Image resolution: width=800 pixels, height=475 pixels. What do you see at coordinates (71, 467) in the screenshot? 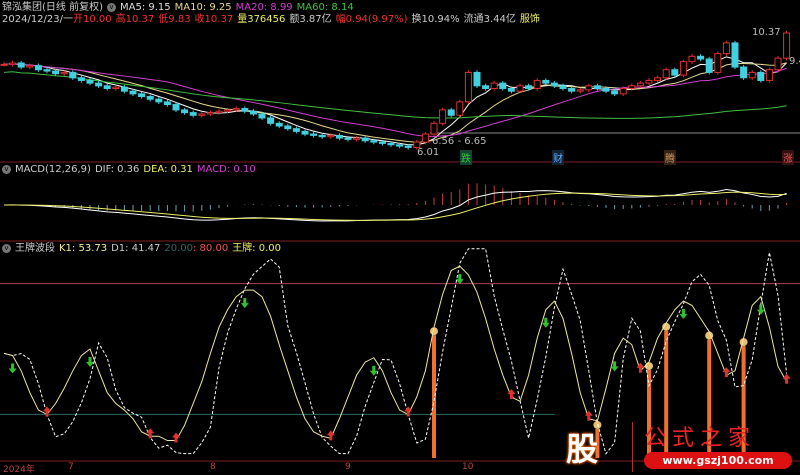
I see `month-label: 7` at bounding box center [71, 467].